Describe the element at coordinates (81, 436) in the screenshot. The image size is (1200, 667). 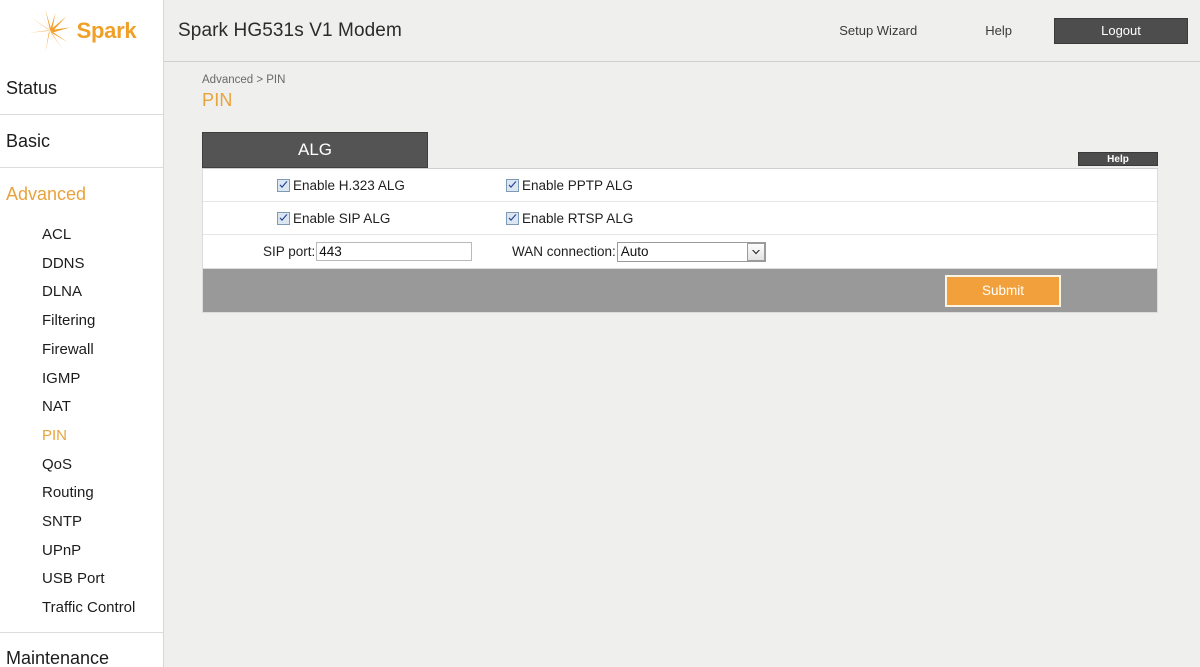
I see `sidebar-item-pin: PIN` at that location.